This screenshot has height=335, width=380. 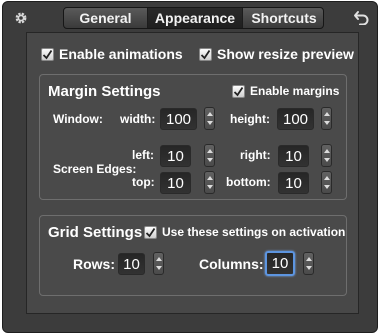 I want to click on left-label: left:, so click(x=143, y=155).